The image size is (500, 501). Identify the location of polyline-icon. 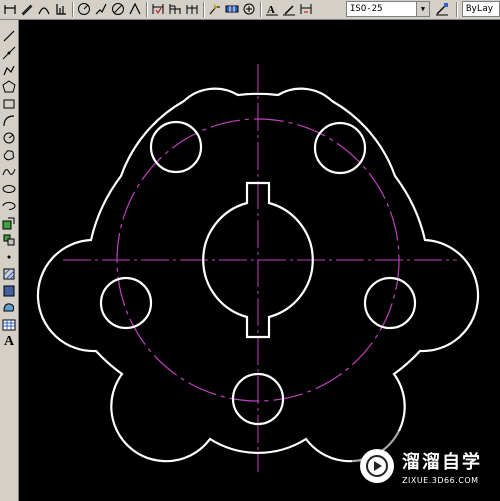
(9, 70).